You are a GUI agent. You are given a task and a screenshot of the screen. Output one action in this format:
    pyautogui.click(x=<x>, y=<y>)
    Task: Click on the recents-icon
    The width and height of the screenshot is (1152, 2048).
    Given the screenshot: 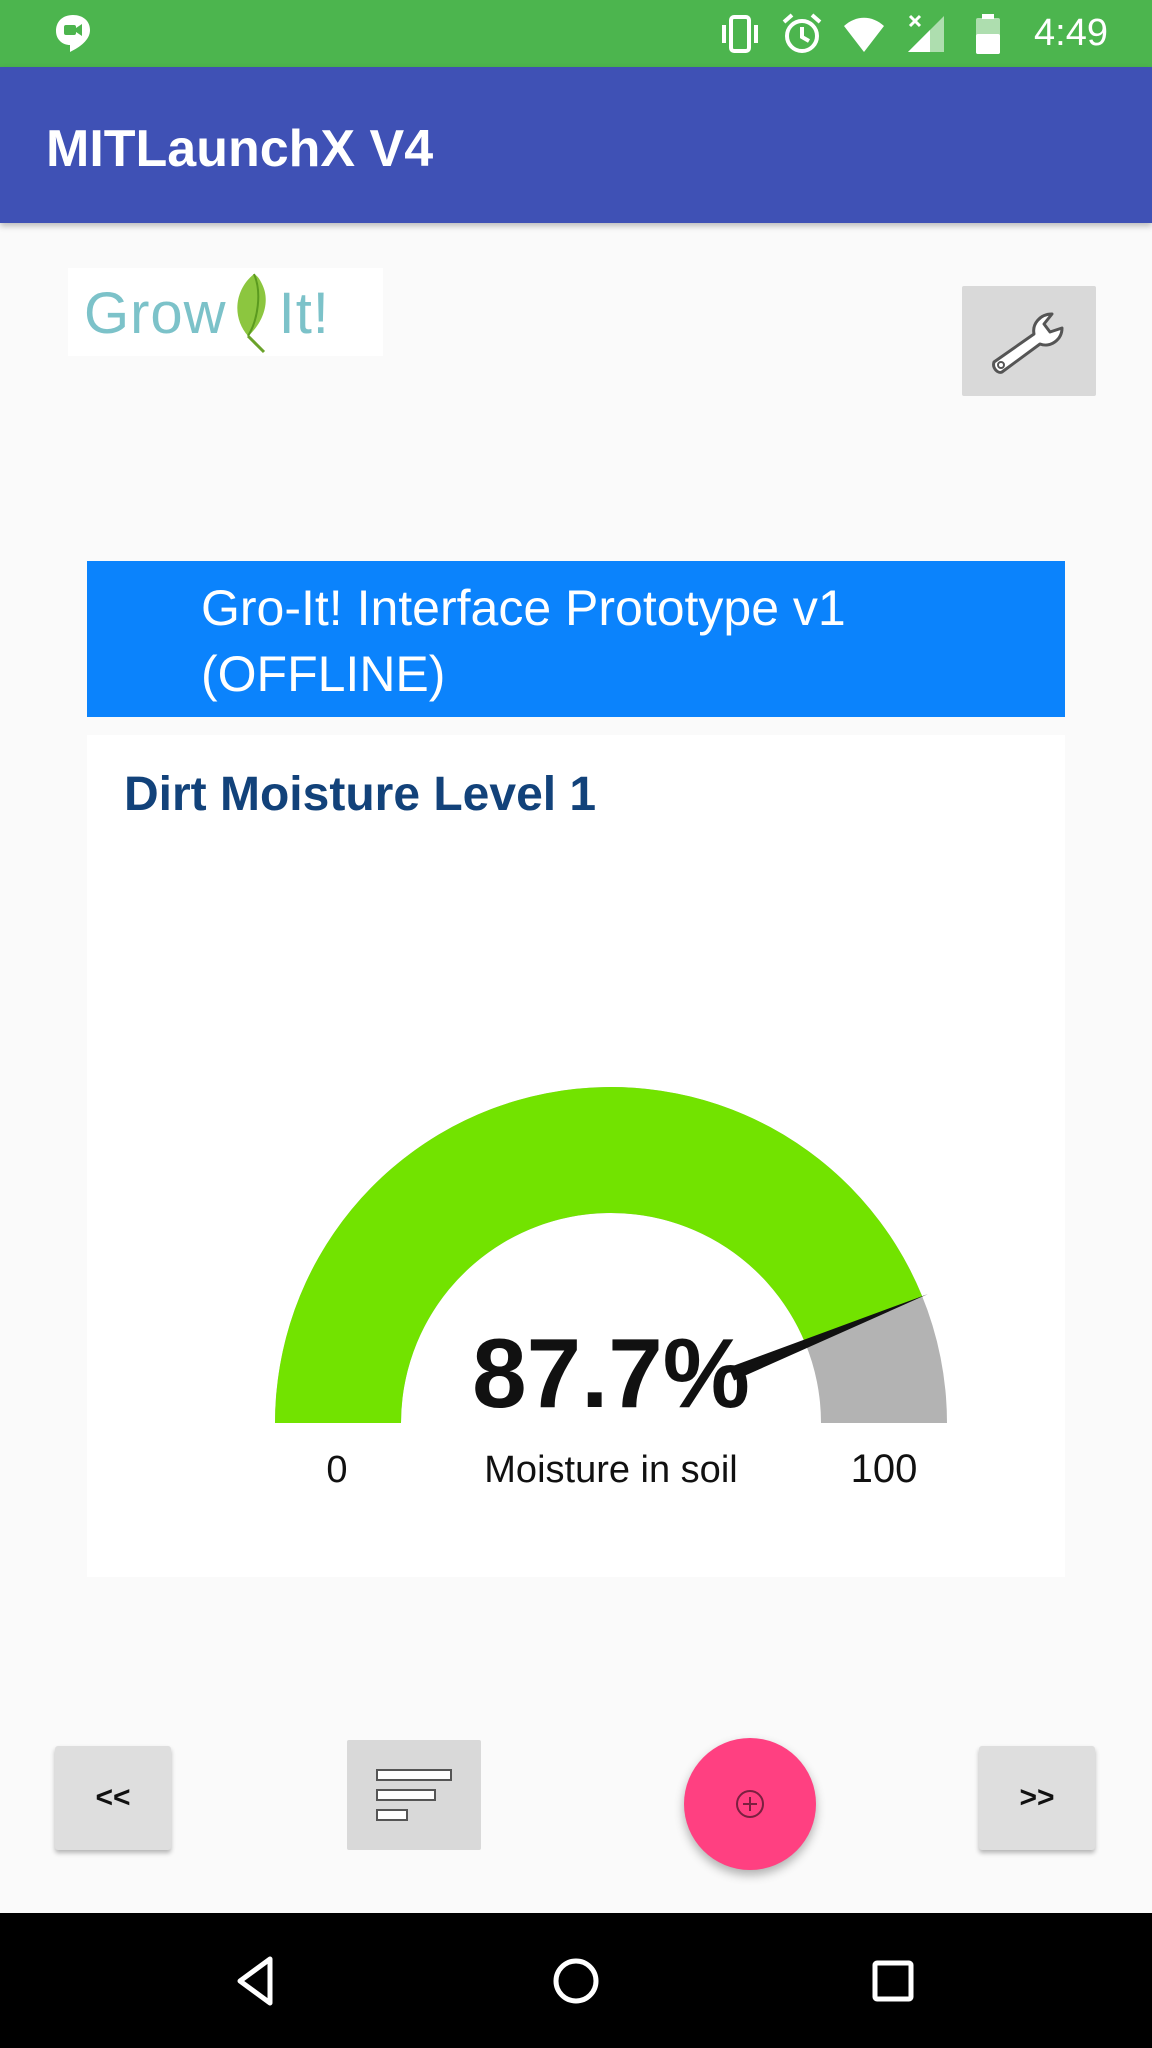 What is the action you would take?
    pyautogui.click(x=893, y=1981)
    